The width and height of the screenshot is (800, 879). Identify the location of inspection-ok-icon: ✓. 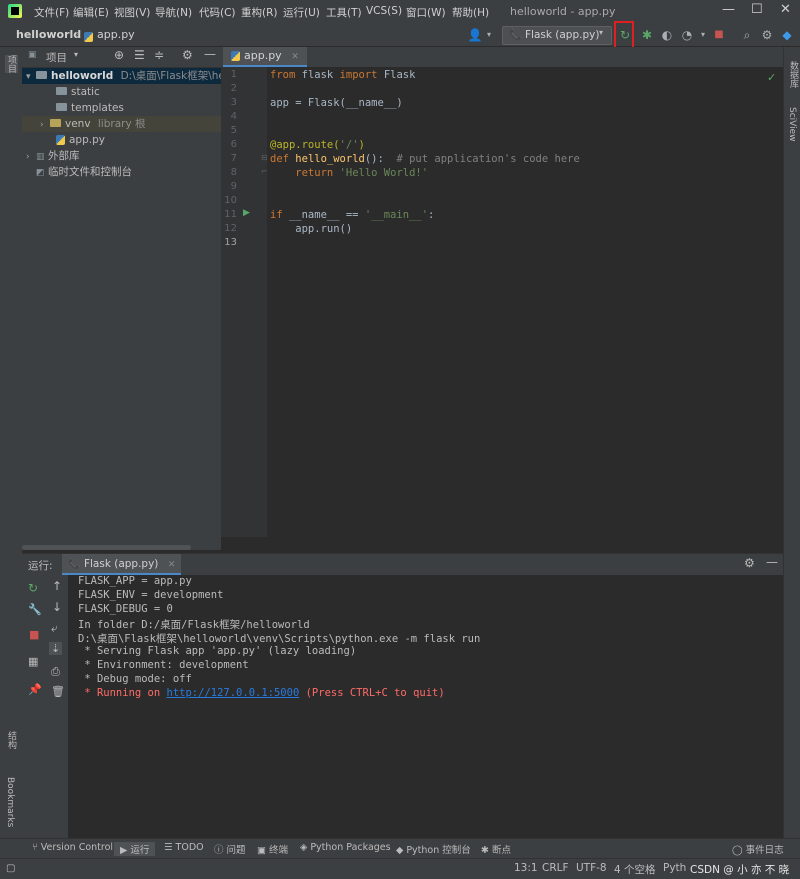
(771, 77).